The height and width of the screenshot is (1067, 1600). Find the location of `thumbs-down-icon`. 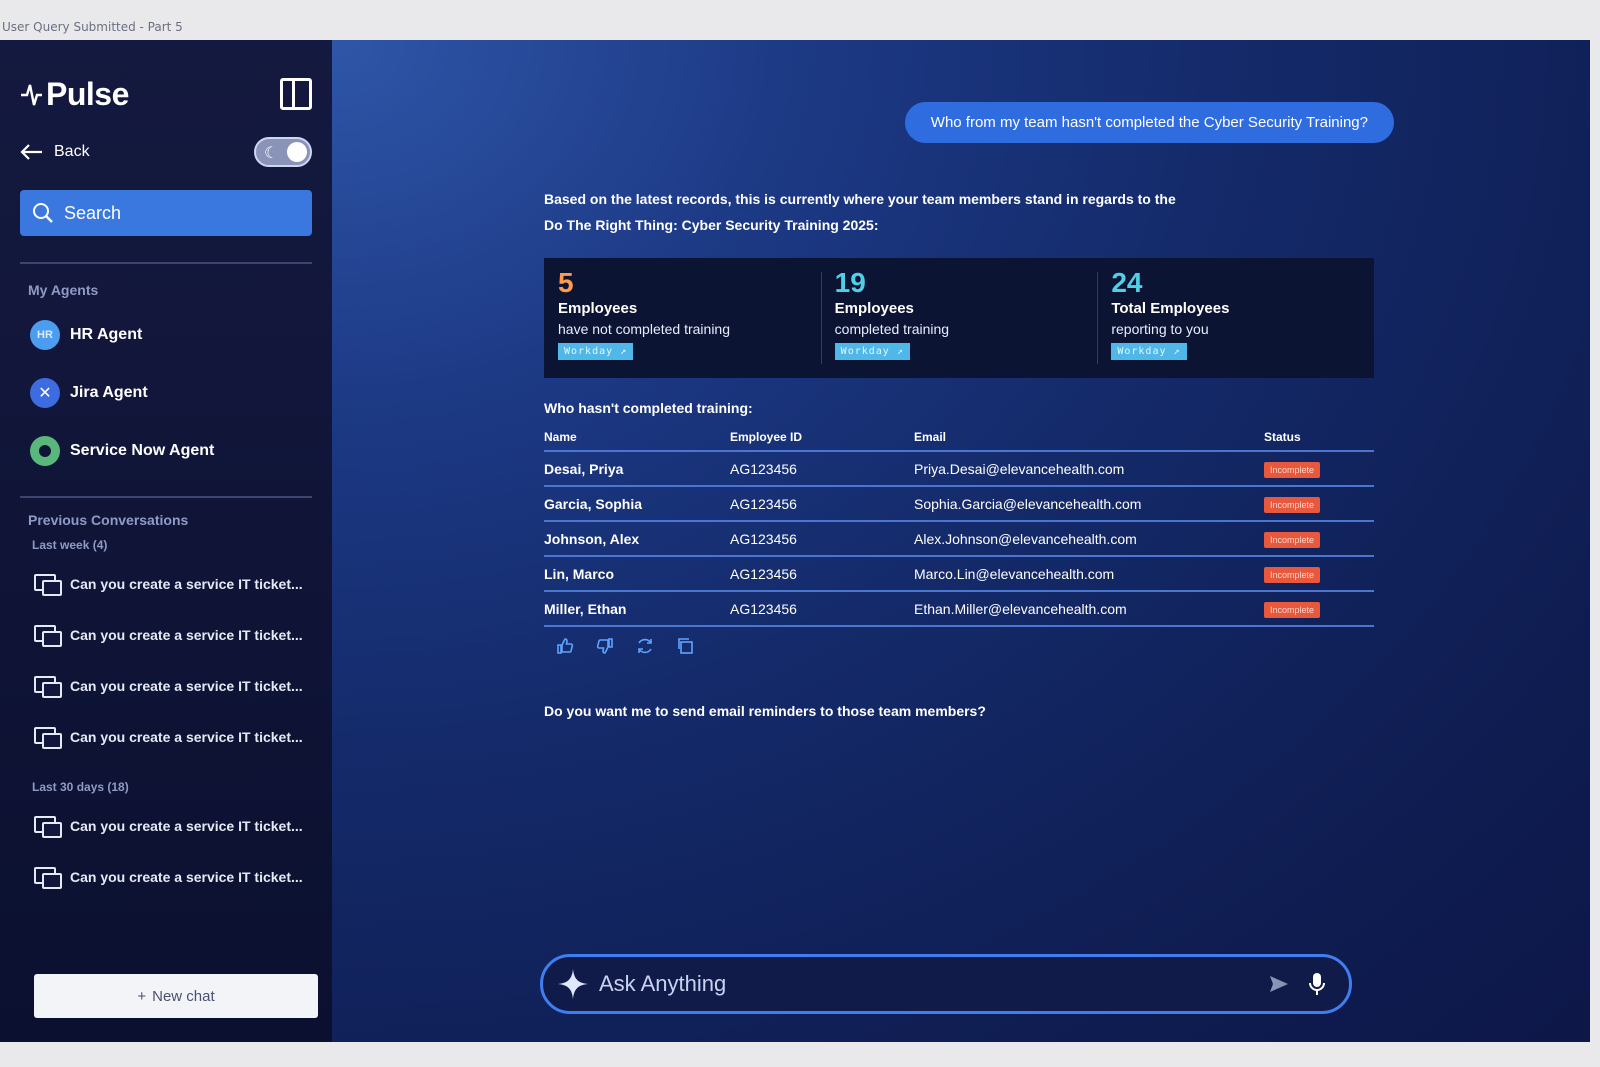

thumbs-down-icon is located at coordinates (605, 646).